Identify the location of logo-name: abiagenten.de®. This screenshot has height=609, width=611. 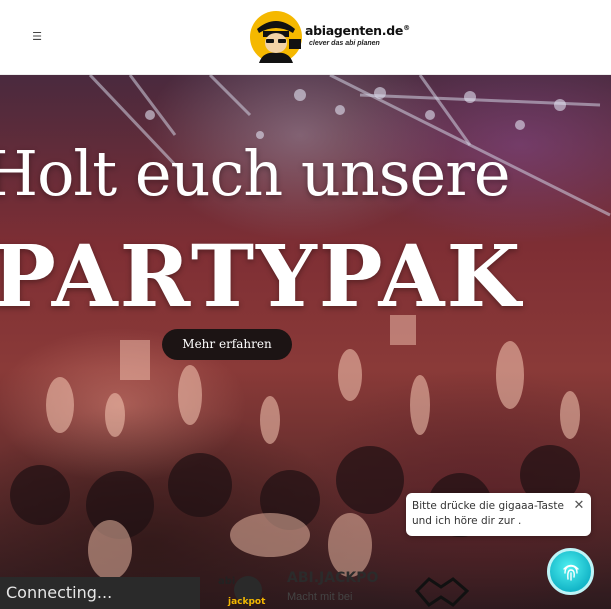
(357, 30).